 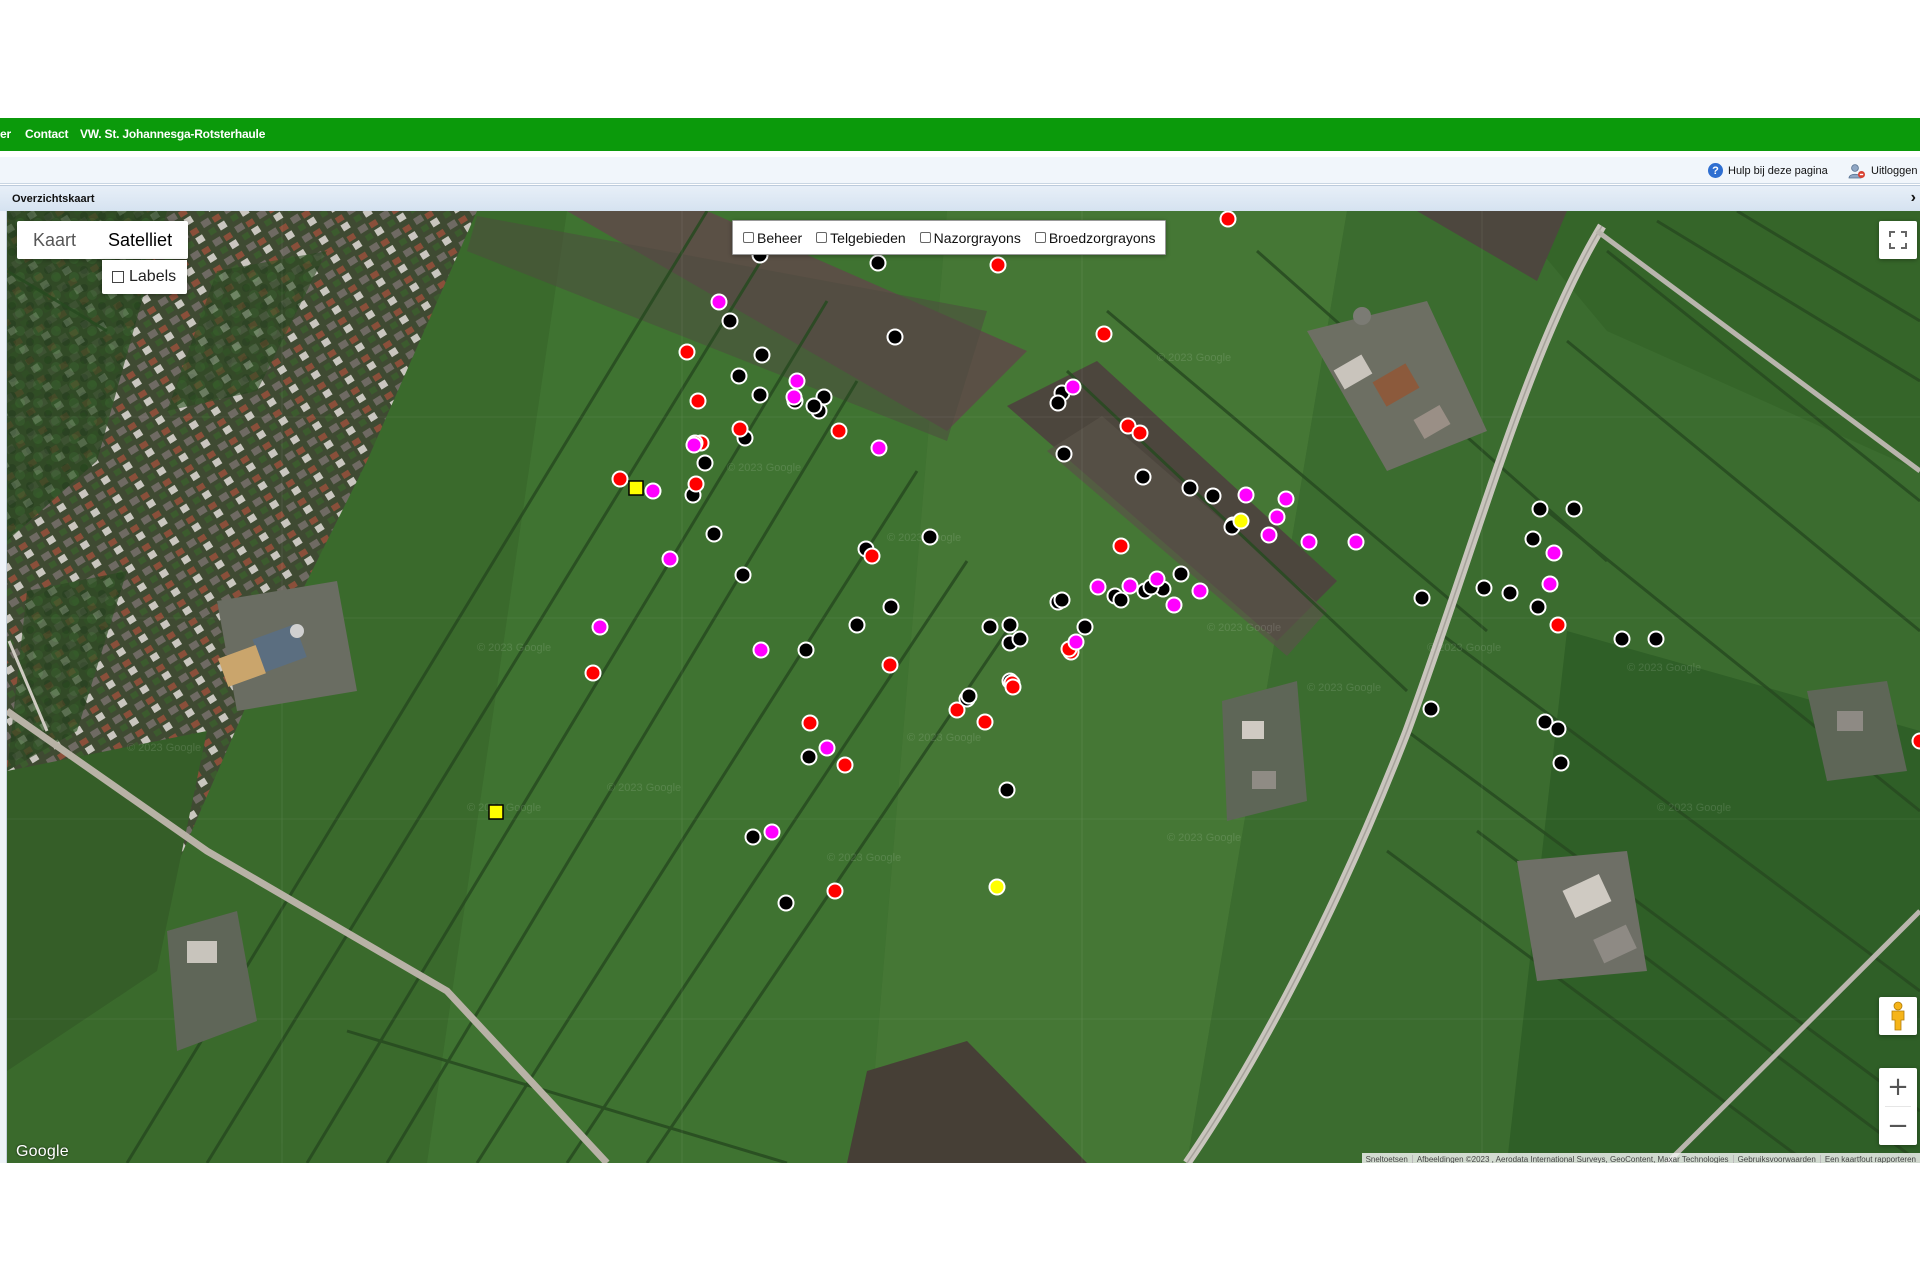 I want to click on layer-option-beheer: Beheer, so click(x=772, y=238).